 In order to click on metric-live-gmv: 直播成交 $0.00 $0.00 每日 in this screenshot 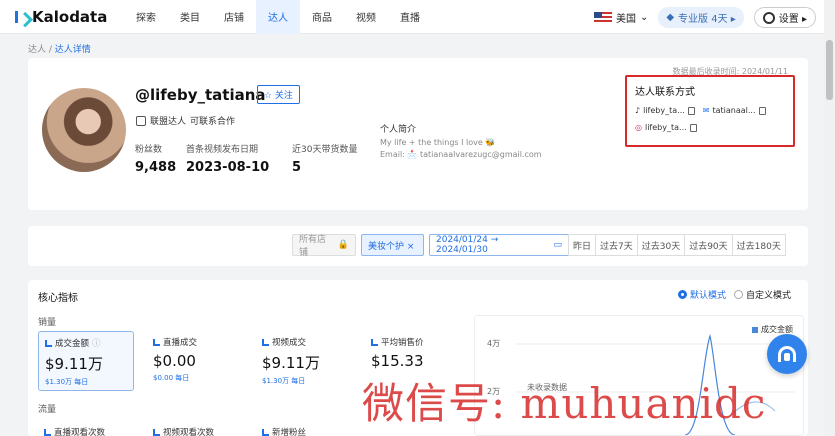, I will do `click(195, 361)`.